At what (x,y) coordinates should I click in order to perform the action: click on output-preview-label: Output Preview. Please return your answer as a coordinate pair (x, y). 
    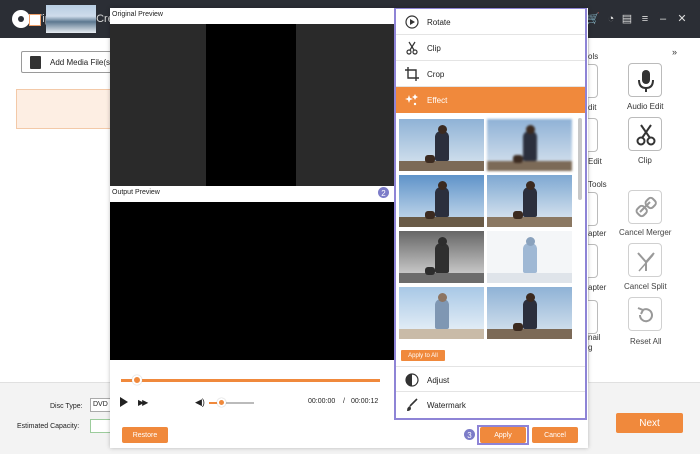
    Looking at the image, I should click on (136, 192).